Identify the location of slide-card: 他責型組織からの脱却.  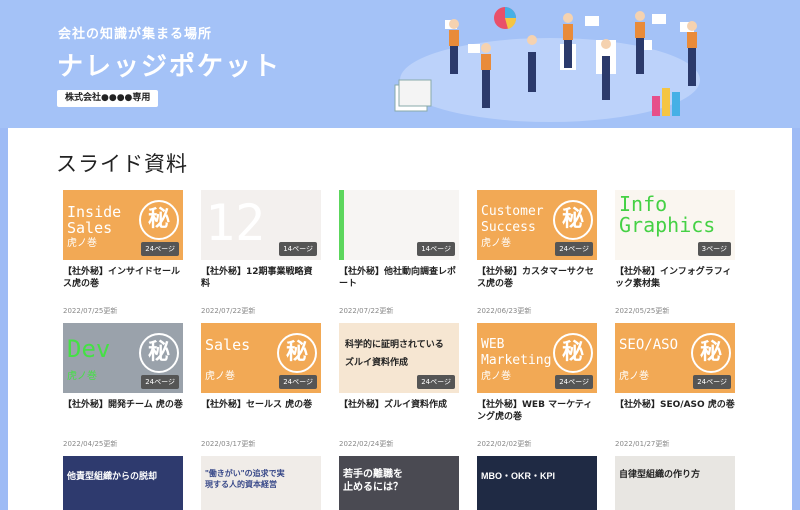
(123, 483).